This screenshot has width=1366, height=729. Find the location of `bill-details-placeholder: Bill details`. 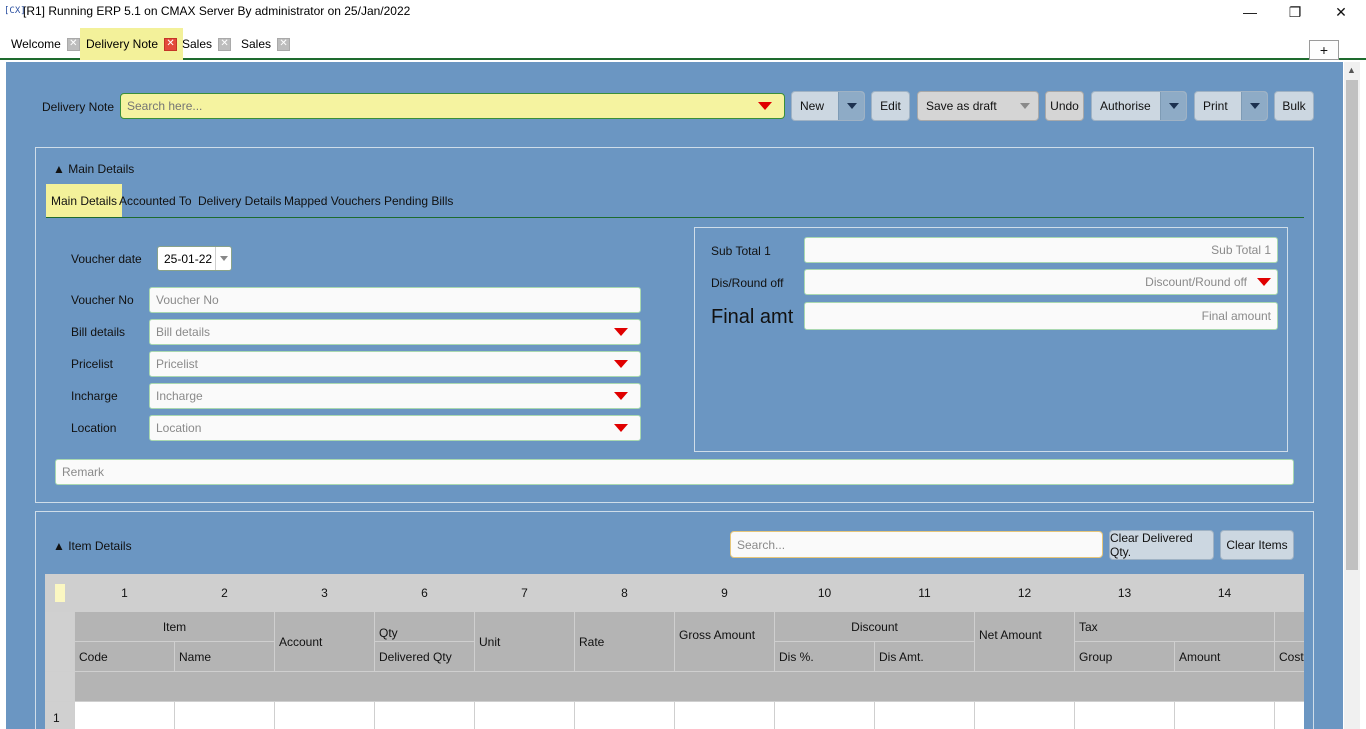

bill-details-placeholder: Bill details is located at coordinates (183, 332).